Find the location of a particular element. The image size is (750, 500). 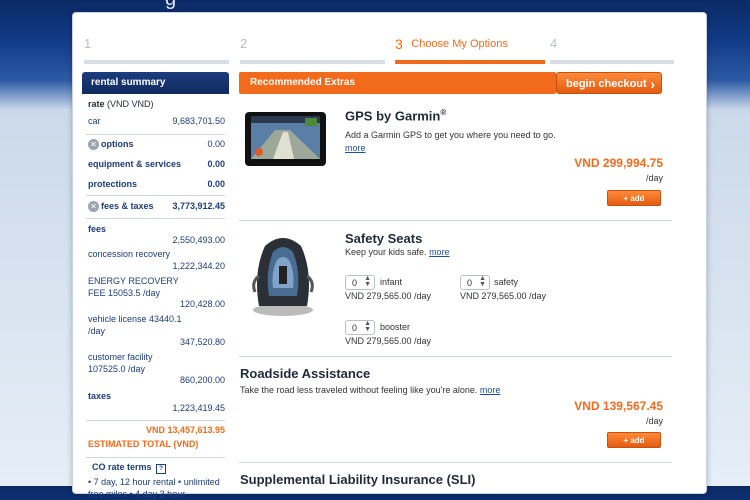

booster-label: booster is located at coordinates (395, 327).